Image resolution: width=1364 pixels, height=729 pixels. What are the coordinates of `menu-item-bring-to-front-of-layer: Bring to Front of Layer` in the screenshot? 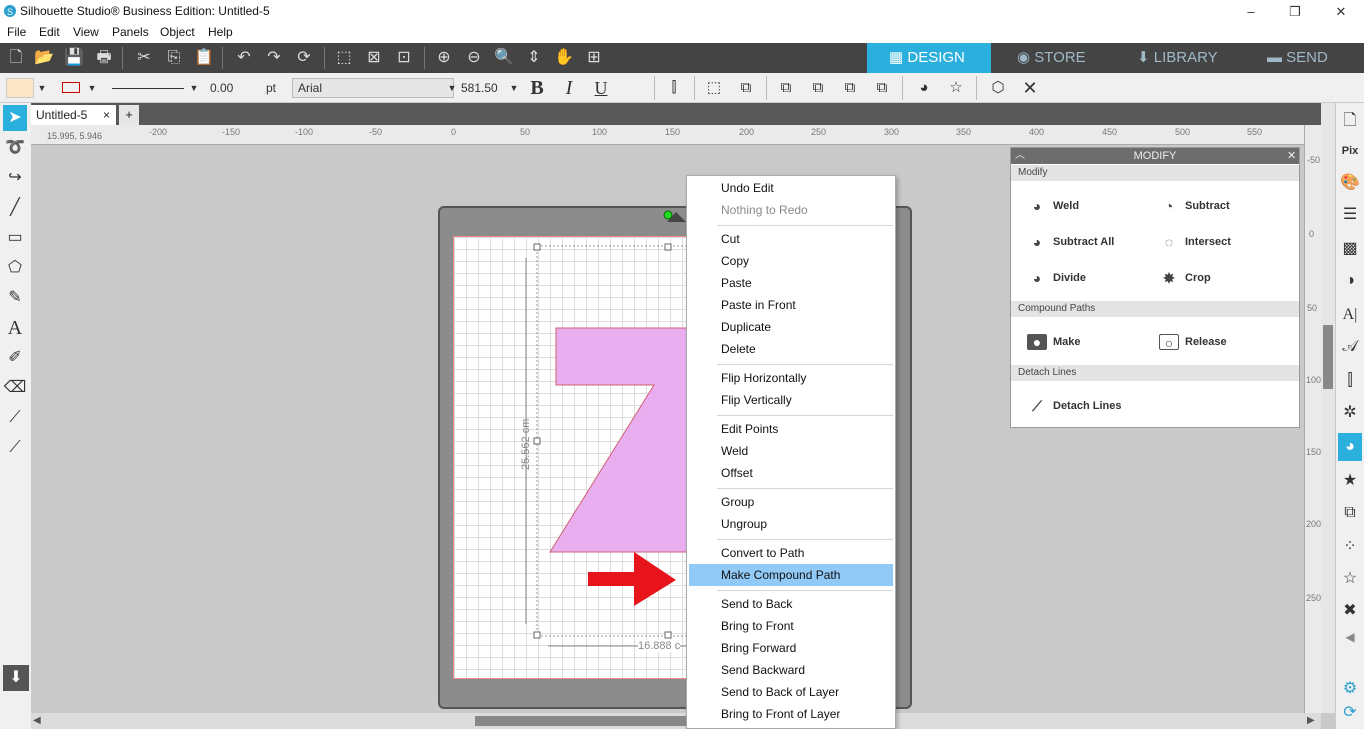 It's located at (791, 714).